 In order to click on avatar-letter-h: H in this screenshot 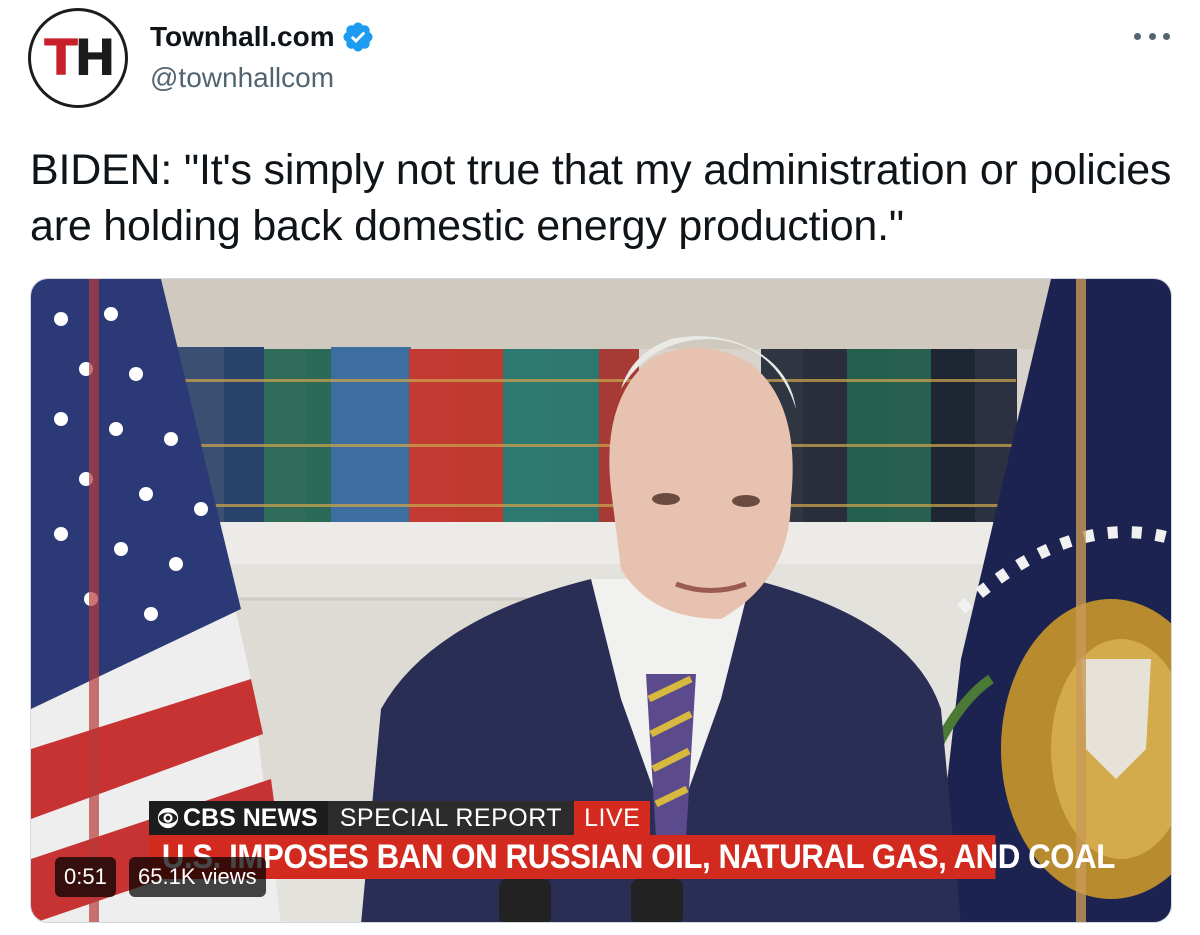, I will do `click(95, 58)`.